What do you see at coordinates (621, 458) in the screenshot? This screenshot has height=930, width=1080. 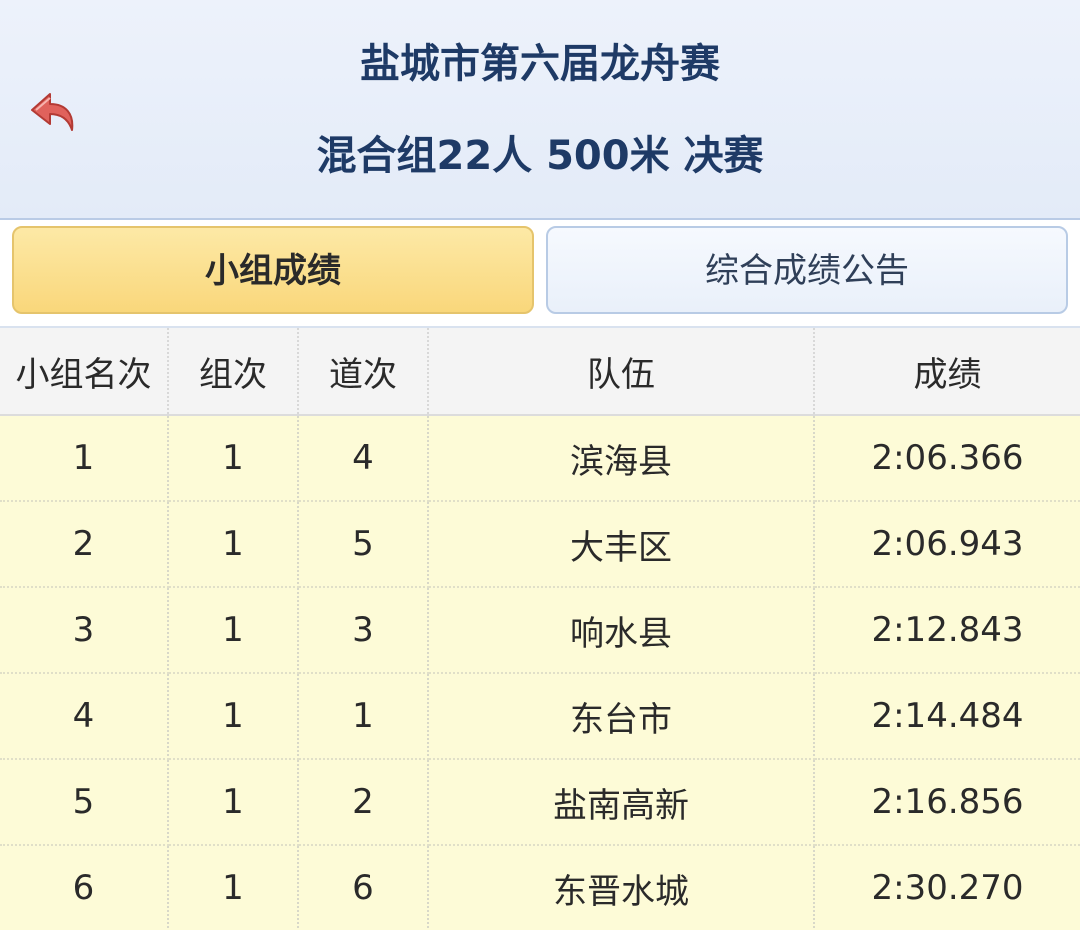 I see `cell-team: 滨海县` at bounding box center [621, 458].